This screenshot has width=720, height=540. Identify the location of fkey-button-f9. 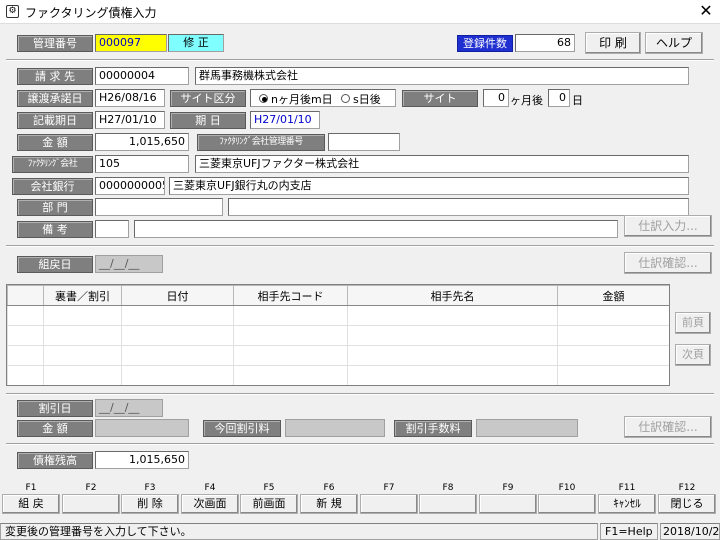
(508, 504).